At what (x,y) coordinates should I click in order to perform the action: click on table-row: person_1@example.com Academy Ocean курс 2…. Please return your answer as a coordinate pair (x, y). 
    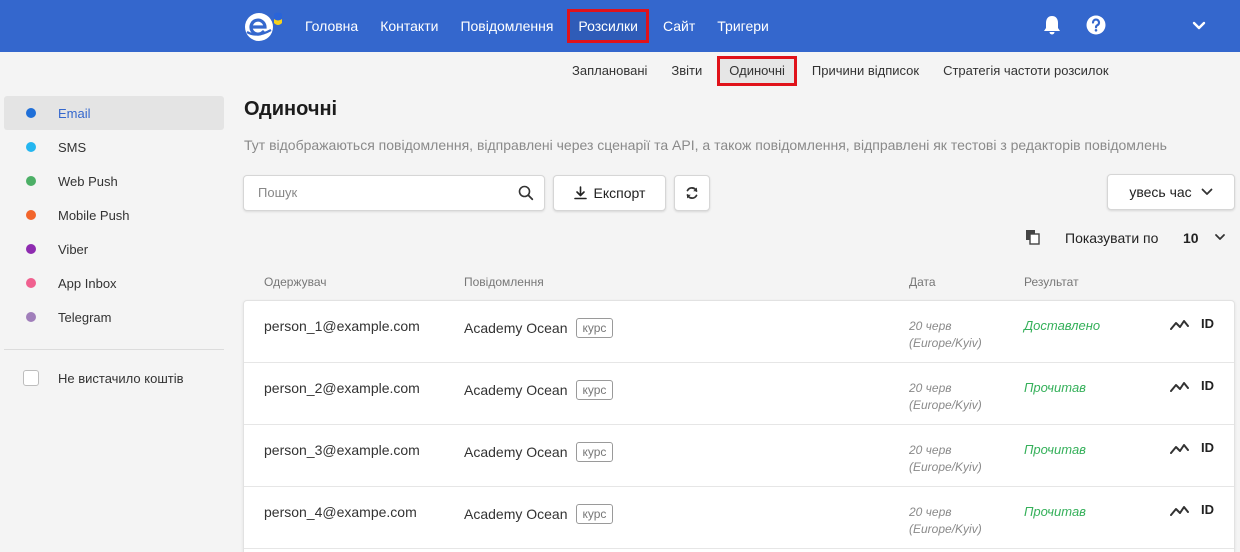
    Looking at the image, I should click on (739, 332).